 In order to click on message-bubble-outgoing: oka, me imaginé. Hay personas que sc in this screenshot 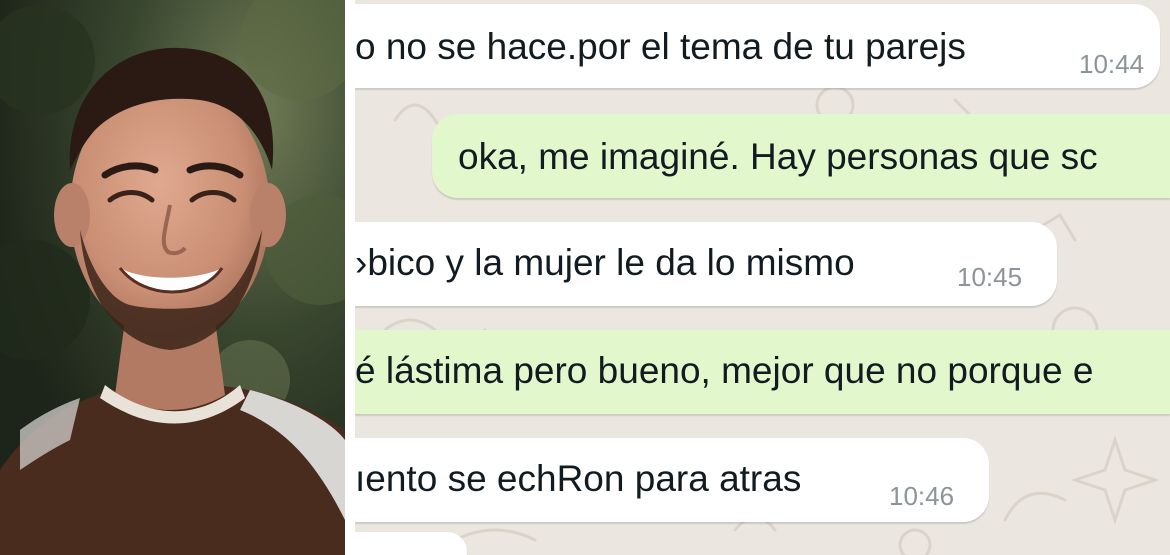, I will do `click(801, 156)`.